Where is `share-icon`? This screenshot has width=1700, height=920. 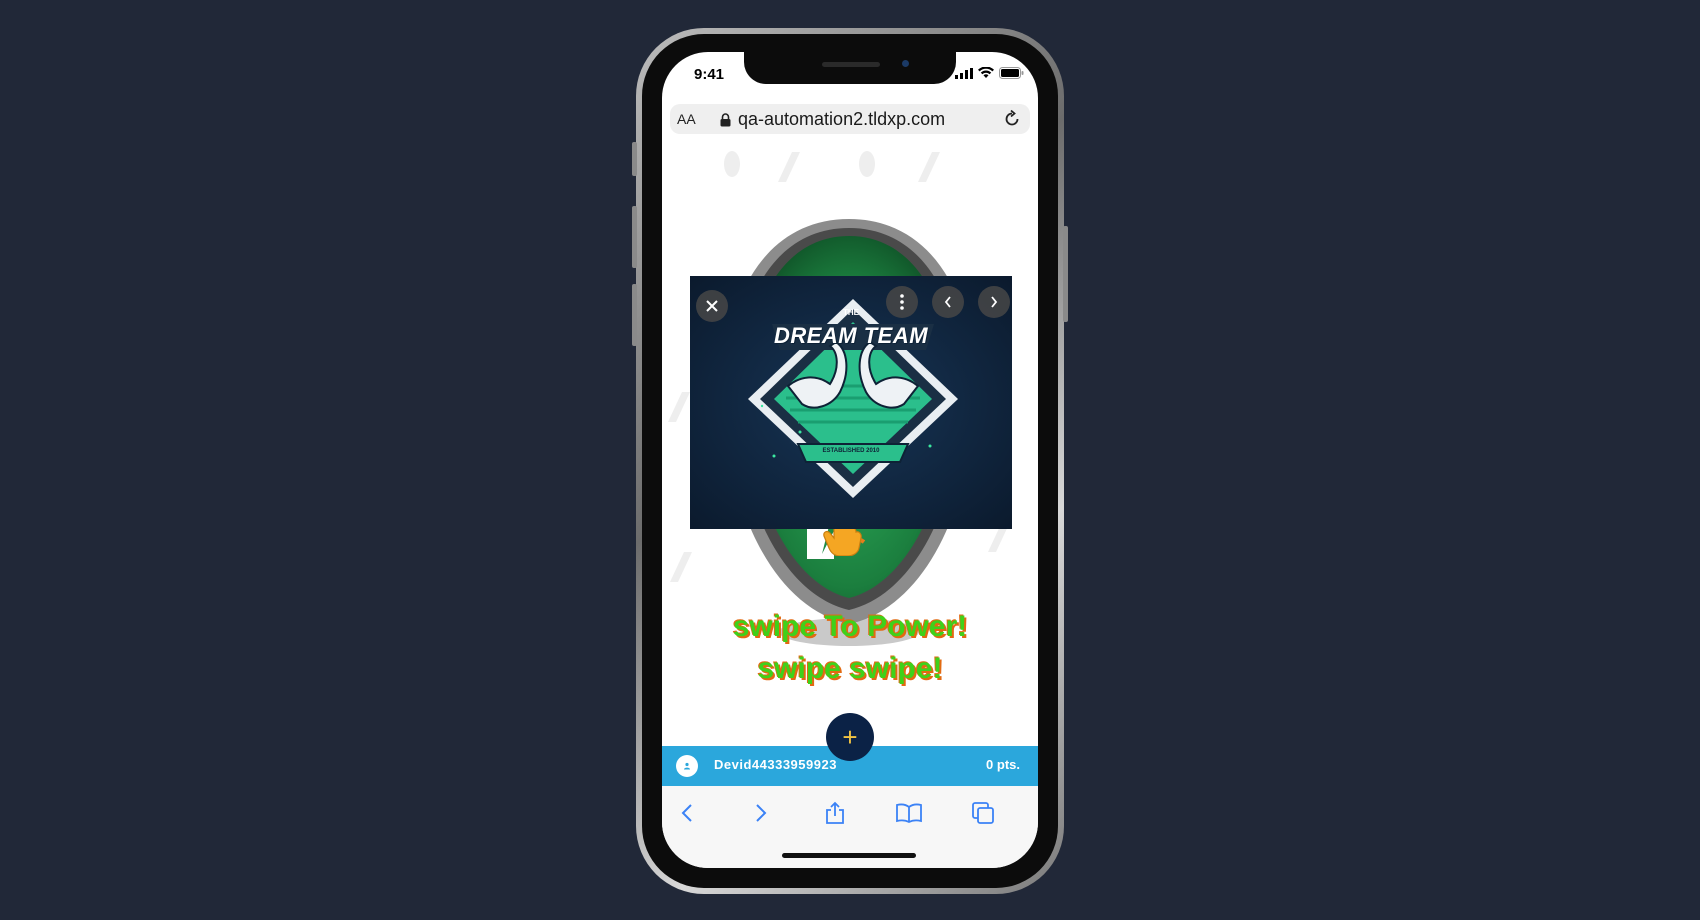 share-icon is located at coordinates (835, 812).